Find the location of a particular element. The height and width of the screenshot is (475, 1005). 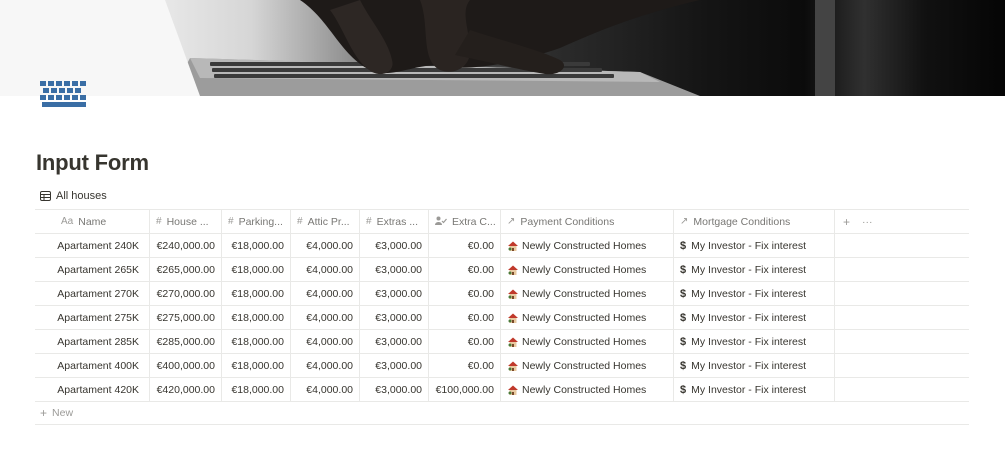

cell-name: Apartament 285K is located at coordinates (92, 341).